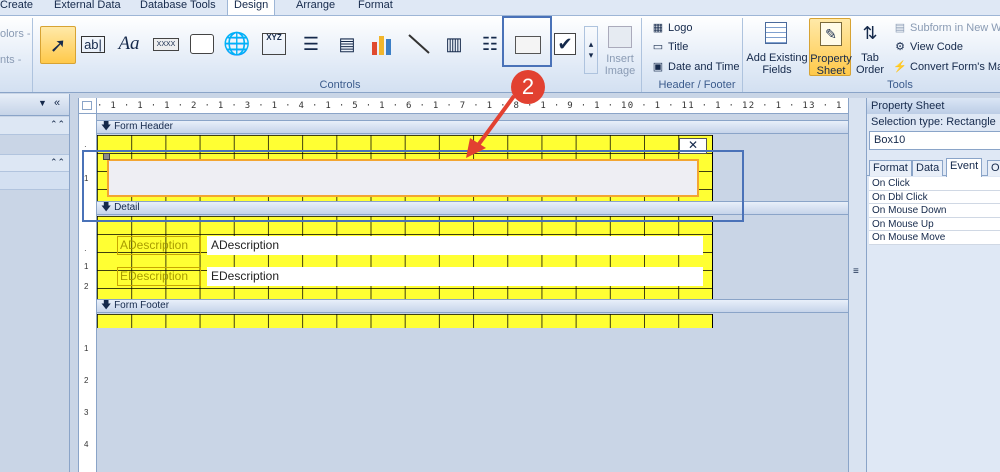 This screenshot has height=472, width=1000. Describe the element at coordinates (528, 87) in the screenshot. I see `callout-step-badge: 2` at that location.